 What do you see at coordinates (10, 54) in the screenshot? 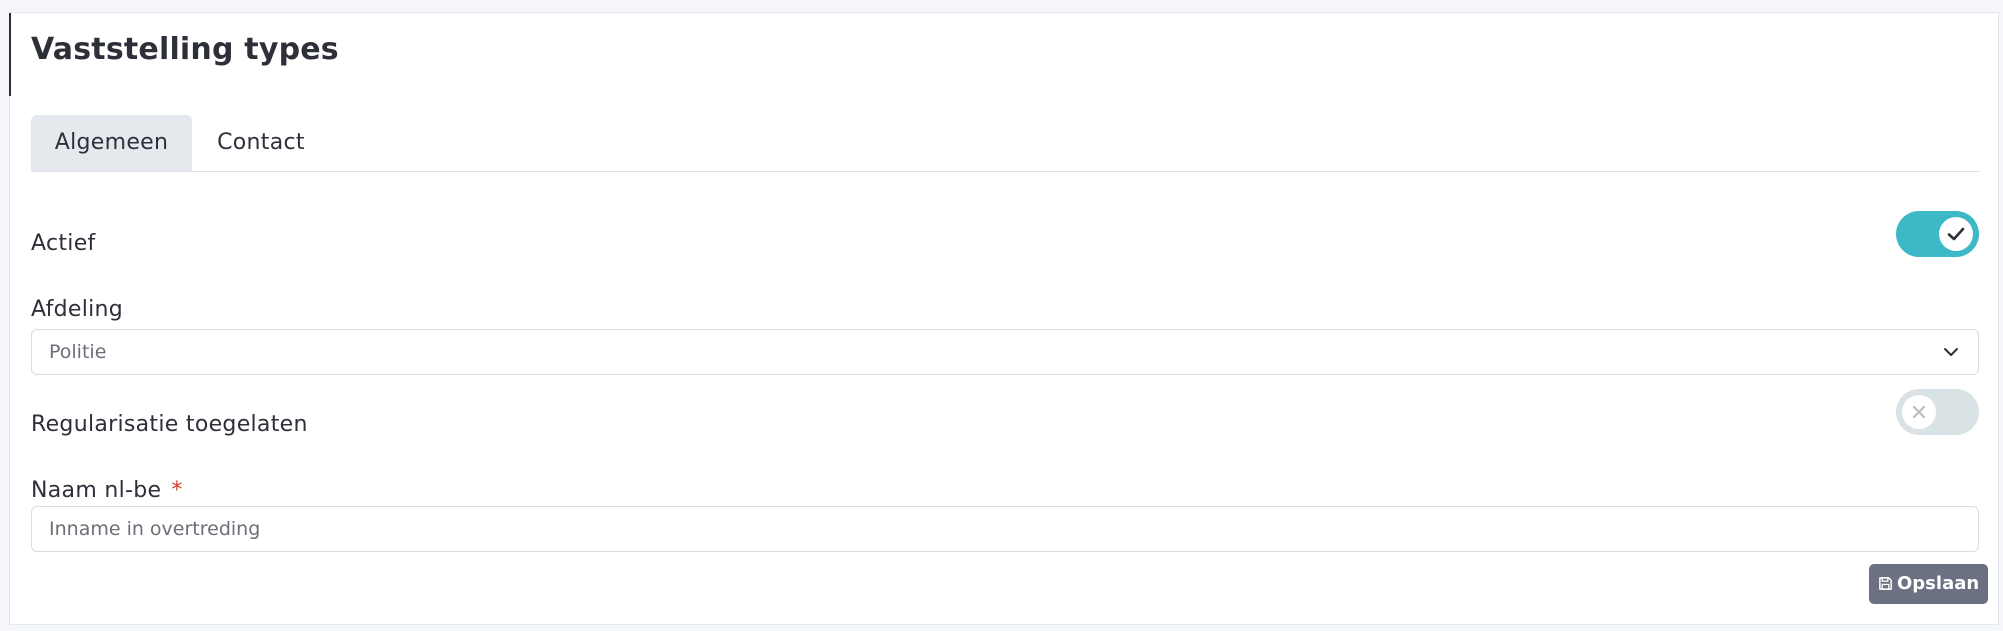
I see `card-accent-bar` at bounding box center [10, 54].